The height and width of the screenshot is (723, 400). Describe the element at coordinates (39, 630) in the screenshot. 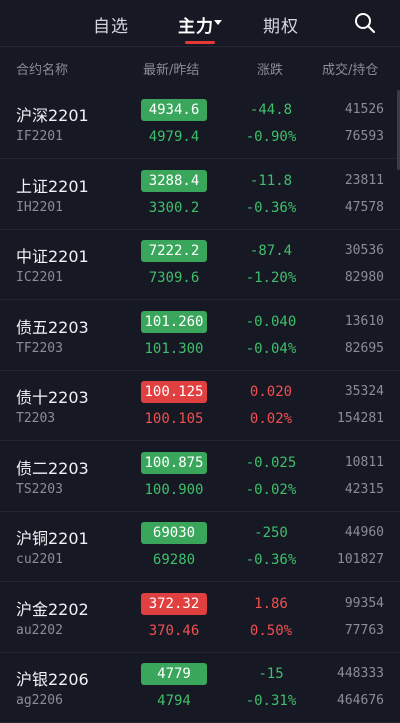

I see `contract-code: au2202` at that location.